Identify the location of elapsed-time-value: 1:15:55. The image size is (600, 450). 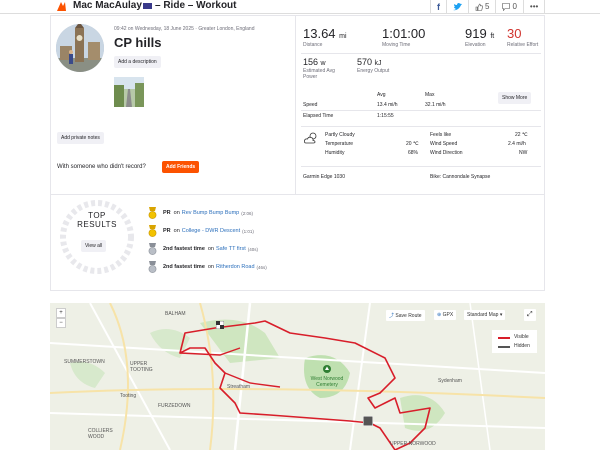
(385, 116).